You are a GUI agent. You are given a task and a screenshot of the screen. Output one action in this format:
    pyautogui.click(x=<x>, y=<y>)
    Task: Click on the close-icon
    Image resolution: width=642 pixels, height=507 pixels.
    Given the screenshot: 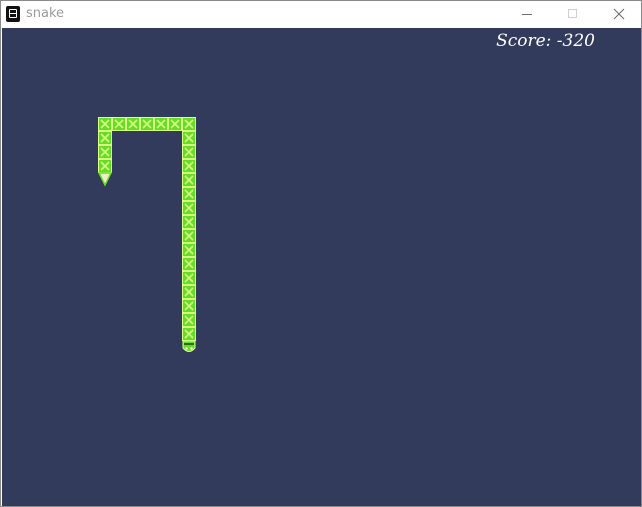 What is the action you would take?
    pyautogui.click(x=619, y=14)
    